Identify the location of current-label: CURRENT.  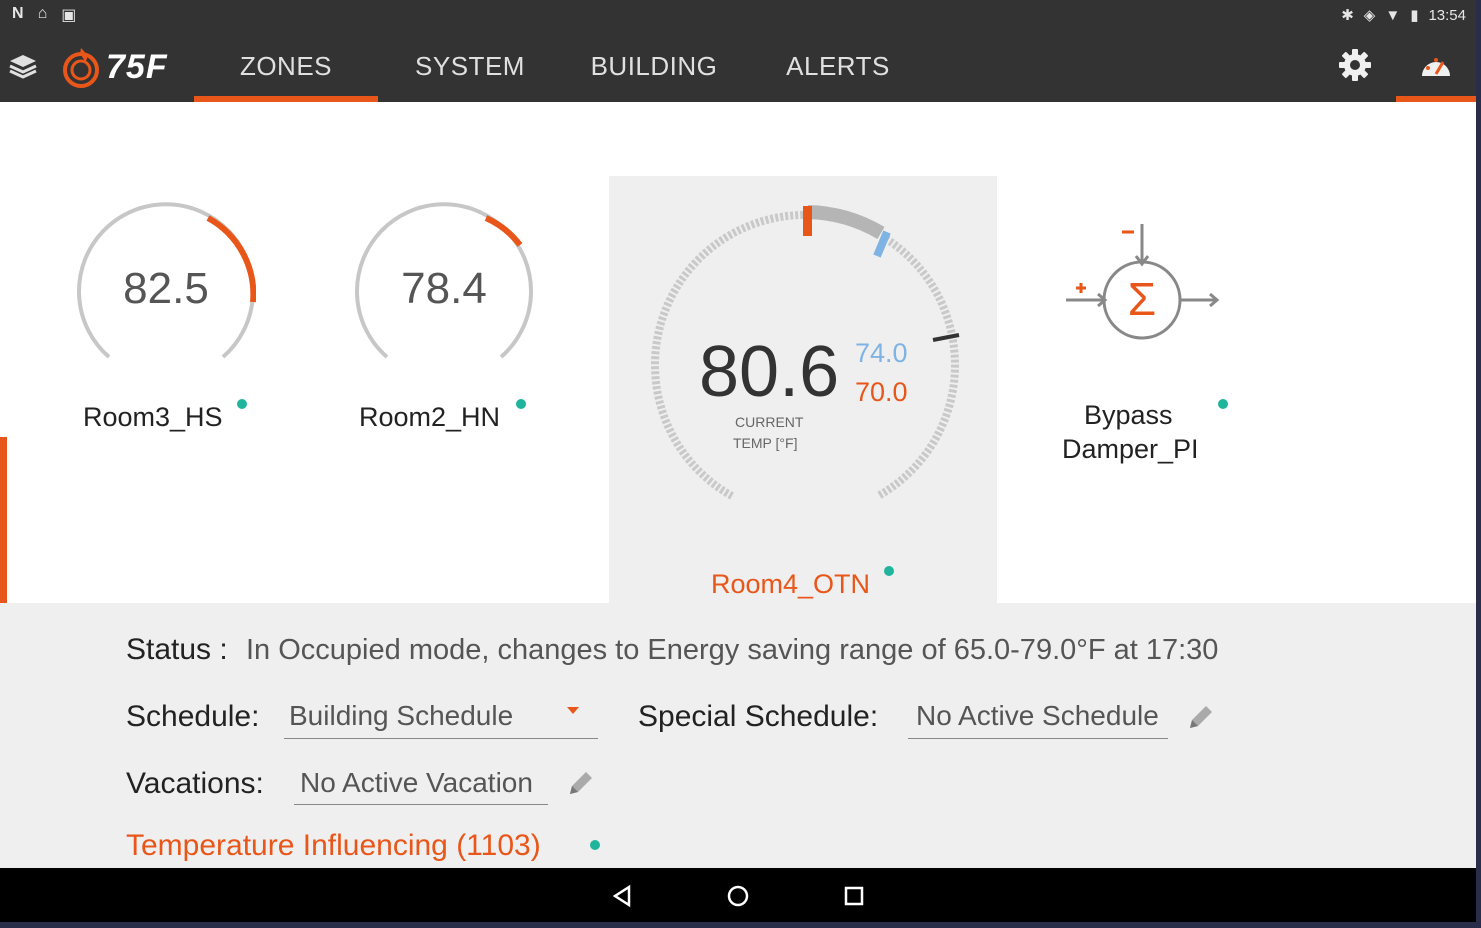
(769, 422).